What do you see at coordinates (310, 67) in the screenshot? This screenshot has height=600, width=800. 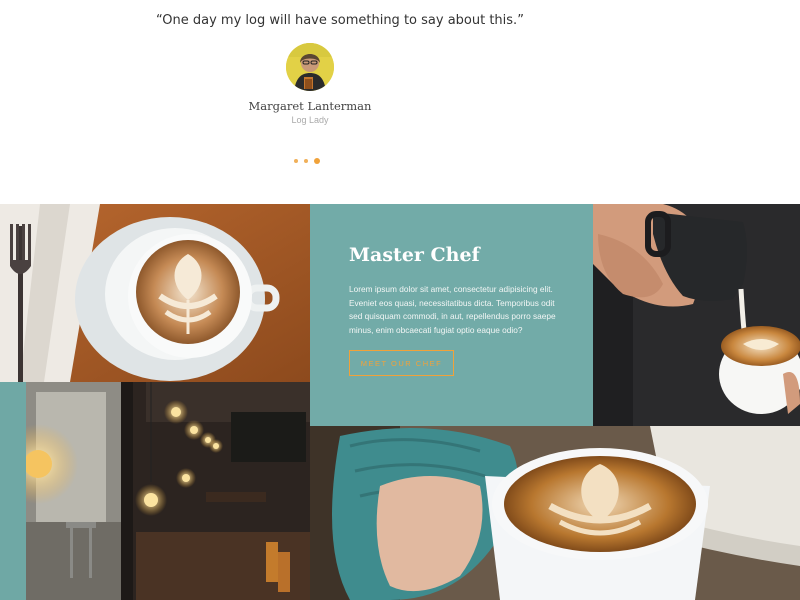 I see `testimonial-avatar` at bounding box center [310, 67].